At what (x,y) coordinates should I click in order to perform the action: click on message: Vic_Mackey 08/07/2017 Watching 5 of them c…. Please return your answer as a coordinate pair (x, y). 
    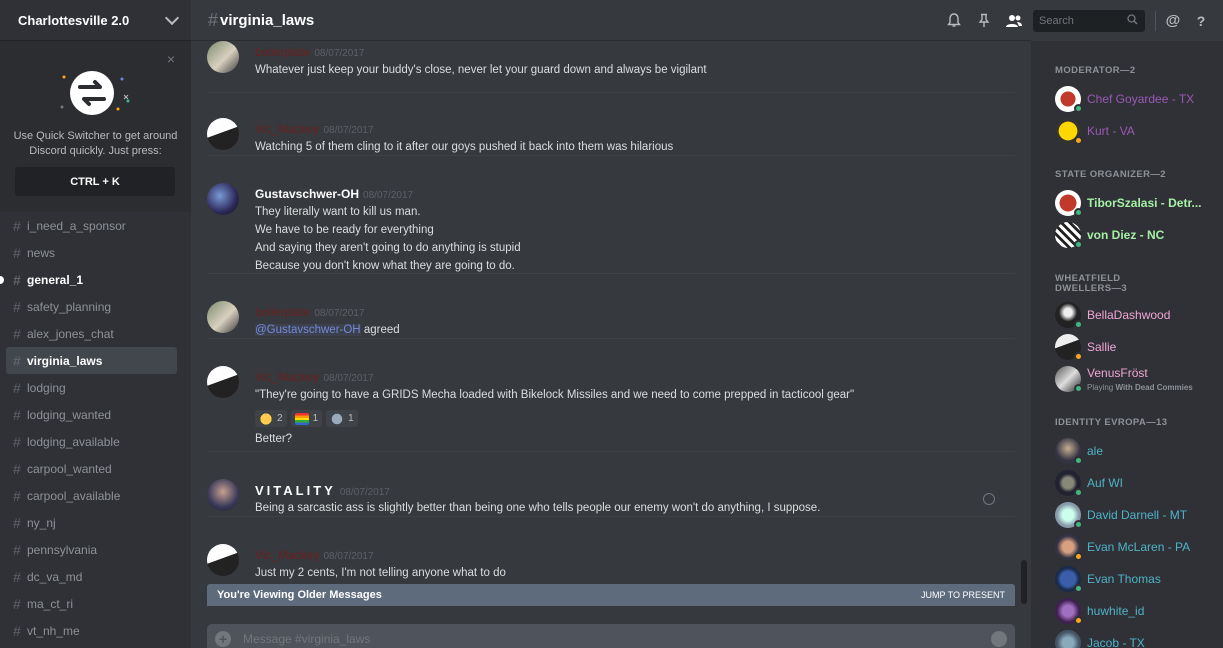
    Looking at the image, I should click on (611, 130).